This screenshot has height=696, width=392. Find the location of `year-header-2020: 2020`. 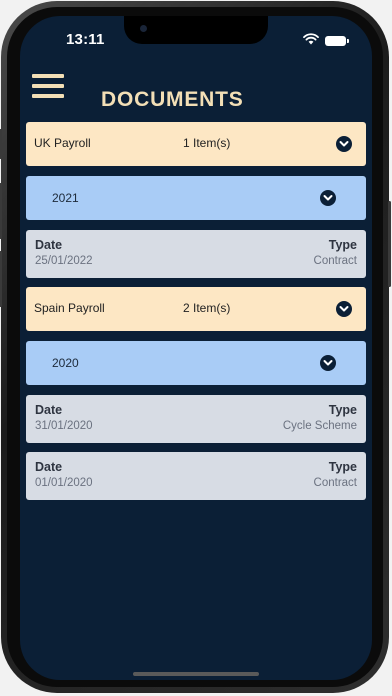

year-header-2020: 2020 is located at coordinates (196, 363).